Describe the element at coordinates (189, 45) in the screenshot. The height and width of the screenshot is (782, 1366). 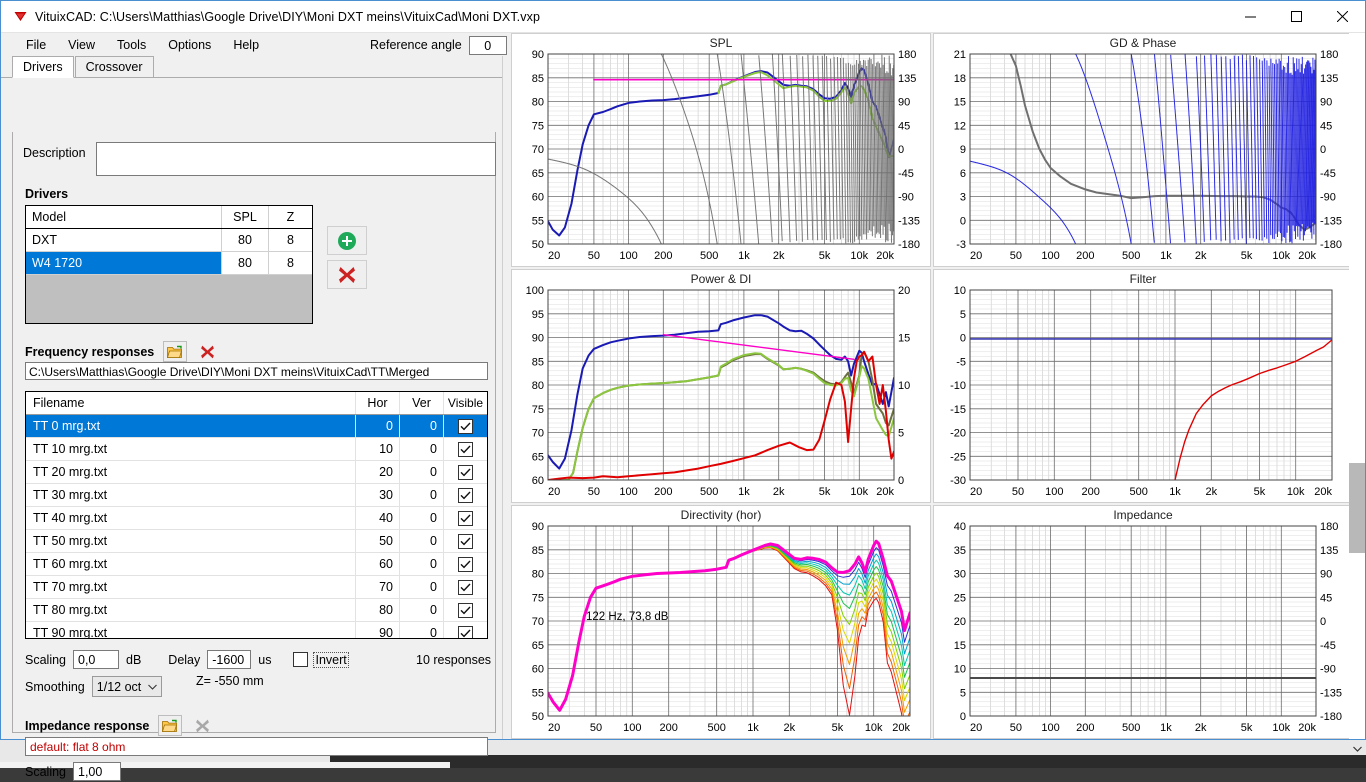
I see `menu-options: Options` at that location.